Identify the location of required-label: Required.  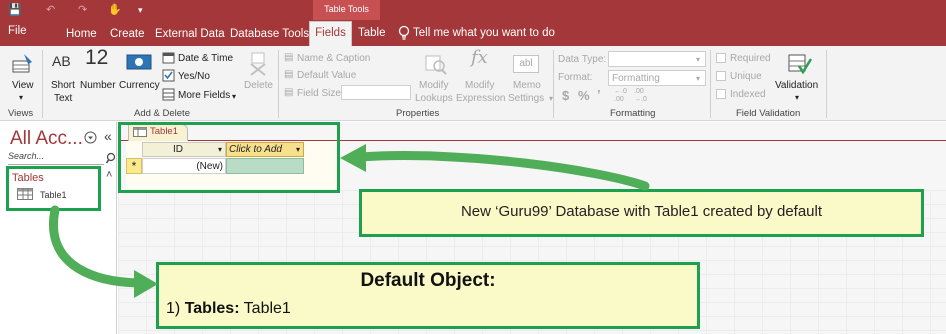
(750, 58).